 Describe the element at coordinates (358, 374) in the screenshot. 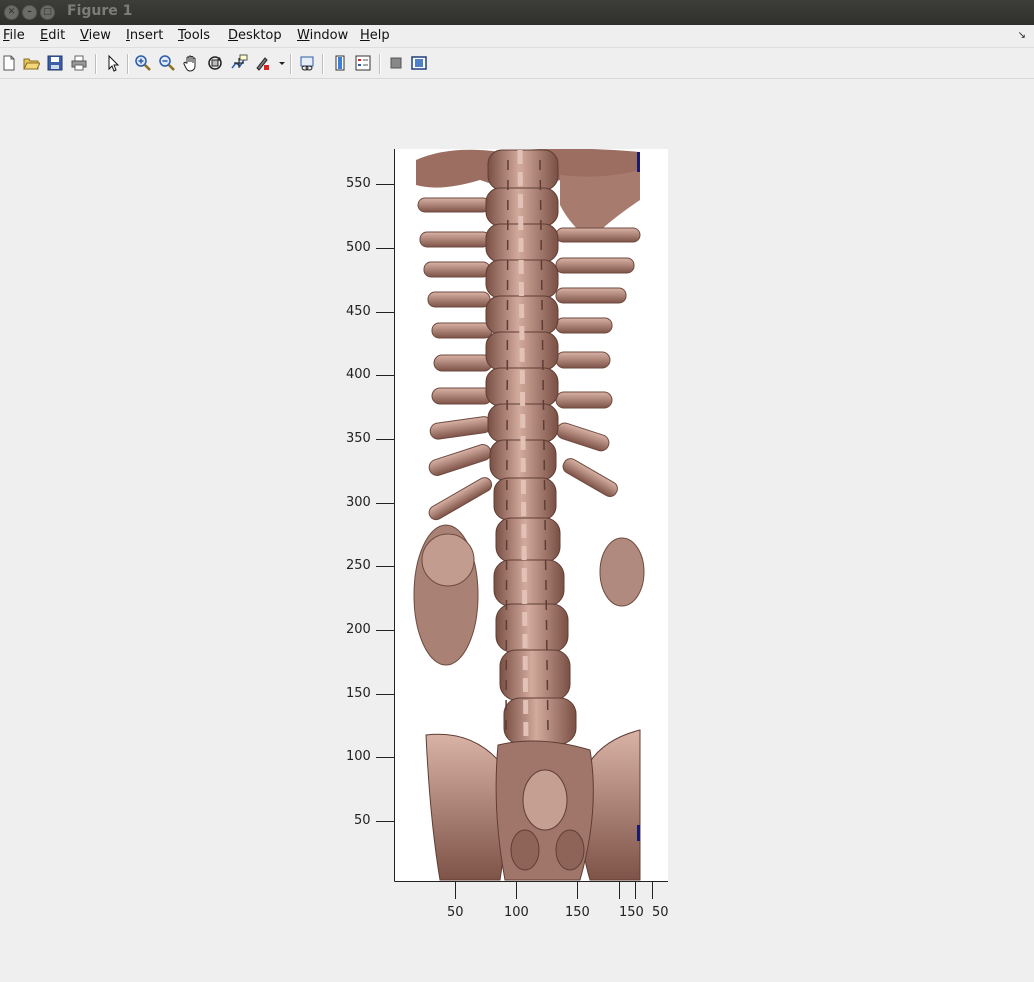

I see `y-tick-label: 400` at that location.